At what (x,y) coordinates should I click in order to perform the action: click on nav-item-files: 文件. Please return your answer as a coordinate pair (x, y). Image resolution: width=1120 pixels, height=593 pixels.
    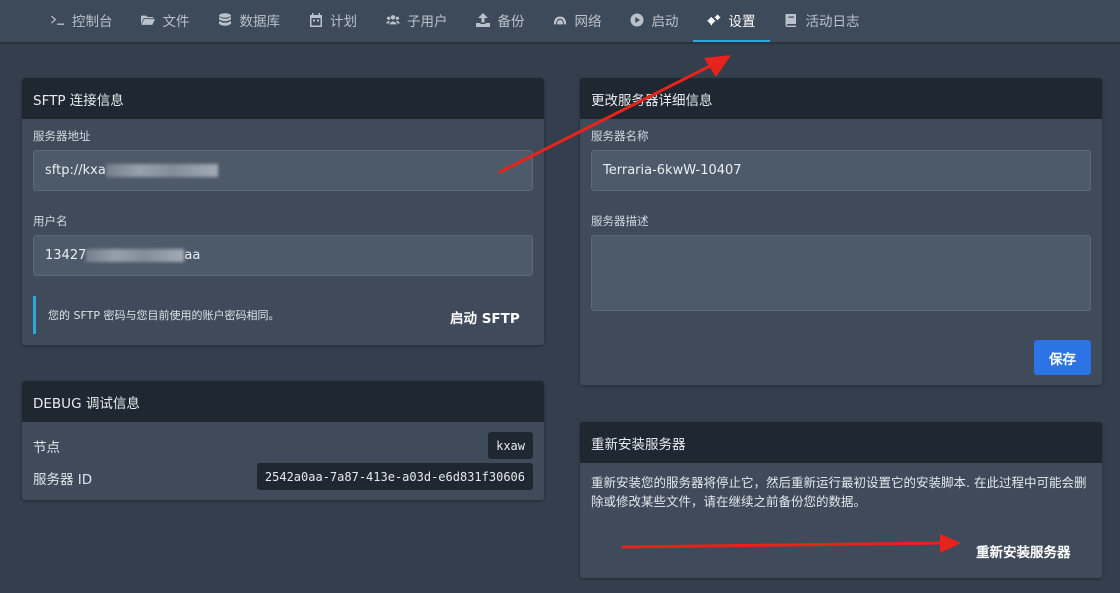
    Looking at the image, I should click on (165, 21).